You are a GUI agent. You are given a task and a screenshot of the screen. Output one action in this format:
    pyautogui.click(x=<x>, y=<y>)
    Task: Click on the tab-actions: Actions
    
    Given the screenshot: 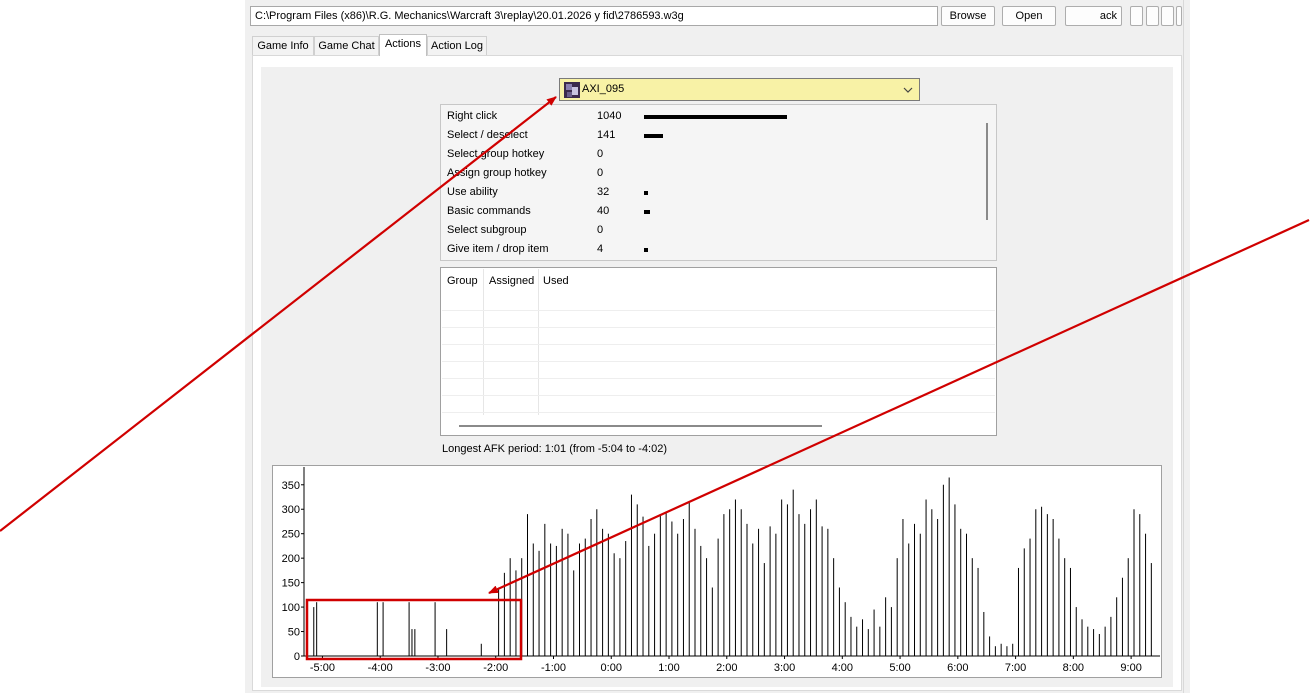 What is the action you would take?
    pyautogui.click(x=403, y=45)
    